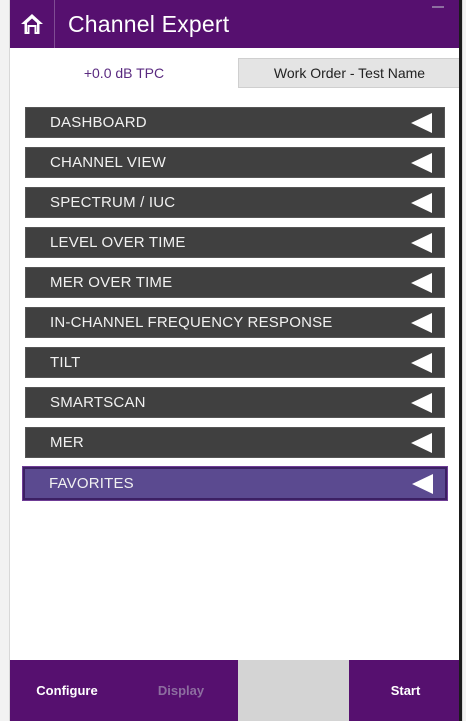 This screenshot has width=466, height=721. Describe the element at coordinates (235, 242) in the screenshot. I see `menu-item-level-over-time: LEVEL OVER TIME` at that location.